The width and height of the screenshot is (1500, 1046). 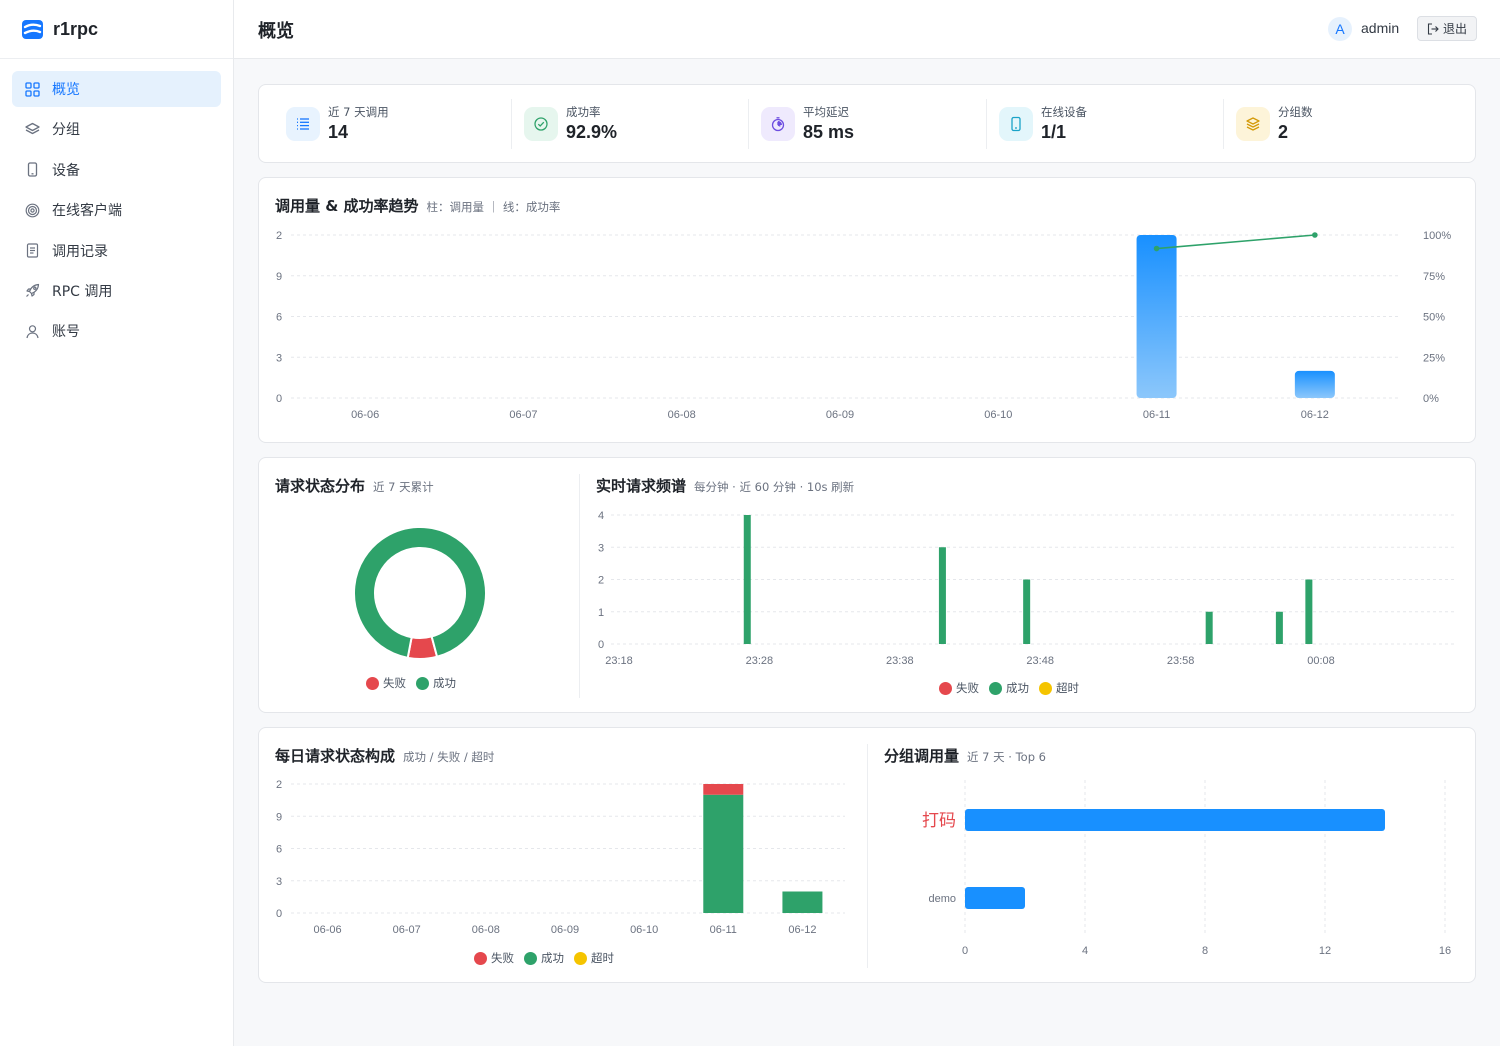 I want to click on stat-label: 平均延迟, so click(x=826, y=112).